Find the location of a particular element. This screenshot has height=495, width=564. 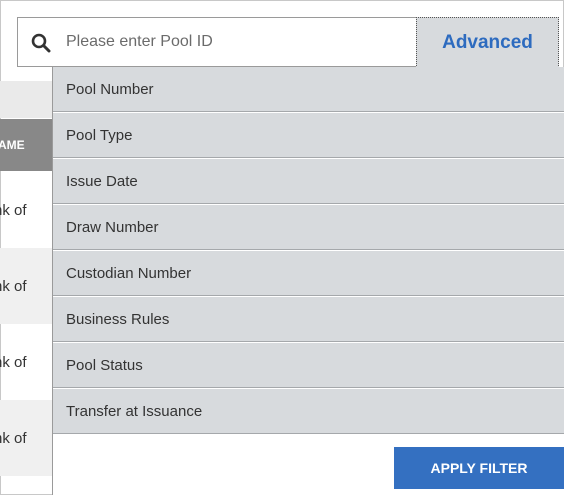

apply-filter-button: APPLY FILTER is located at coordinates (479, 468).